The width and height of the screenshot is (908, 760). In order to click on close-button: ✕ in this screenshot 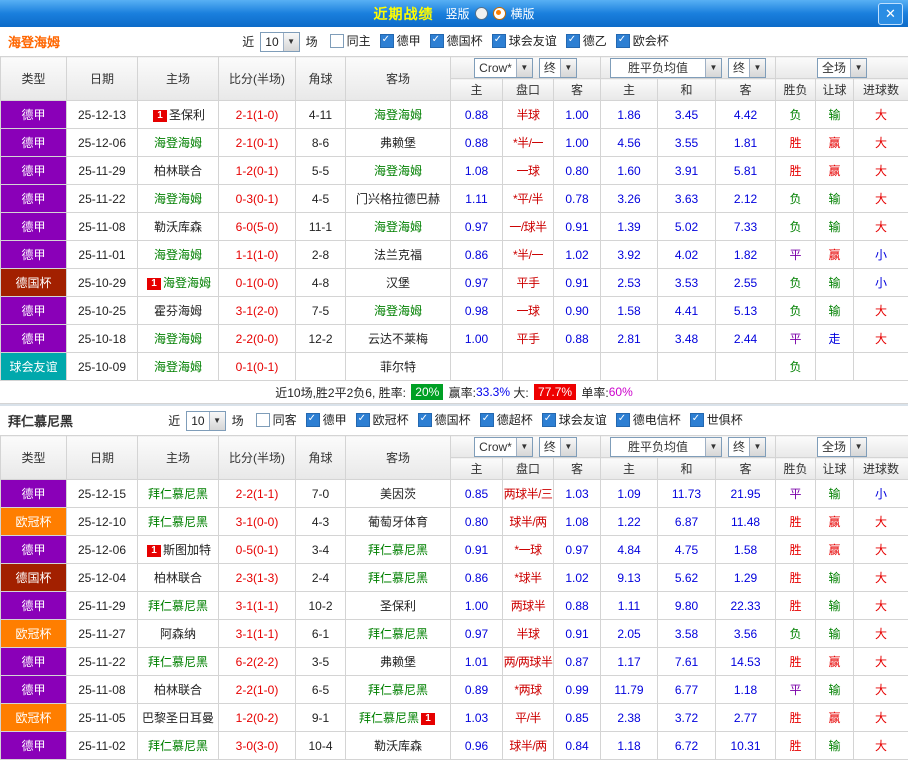, I will do `click(890, 14)`.